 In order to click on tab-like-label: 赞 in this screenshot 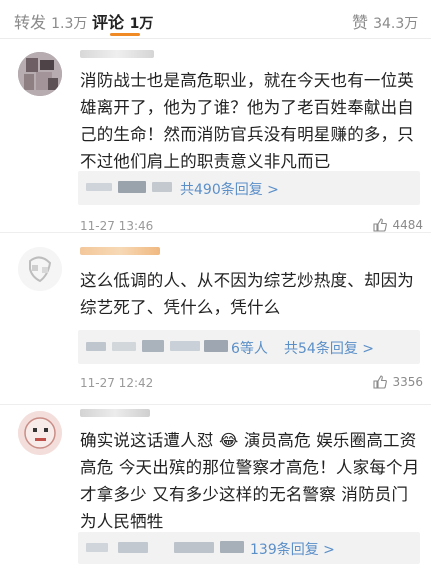, I will do `click(360, 22)`.